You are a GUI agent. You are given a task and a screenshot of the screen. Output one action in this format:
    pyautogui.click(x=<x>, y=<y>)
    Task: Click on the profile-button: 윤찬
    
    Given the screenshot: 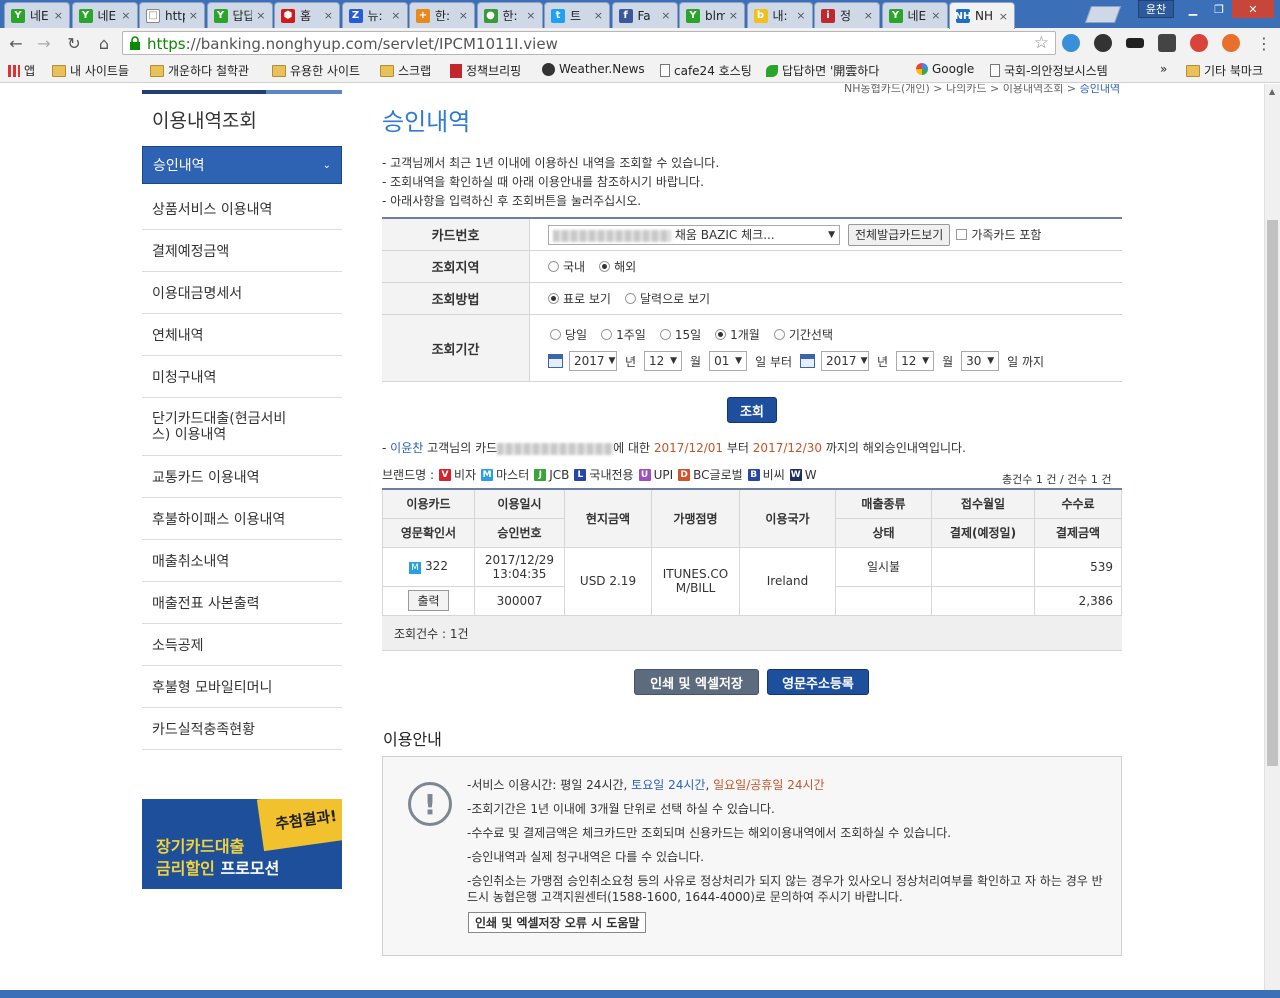 What is the action you would take?
    pyautogui.click(x=1156, y=9)
    